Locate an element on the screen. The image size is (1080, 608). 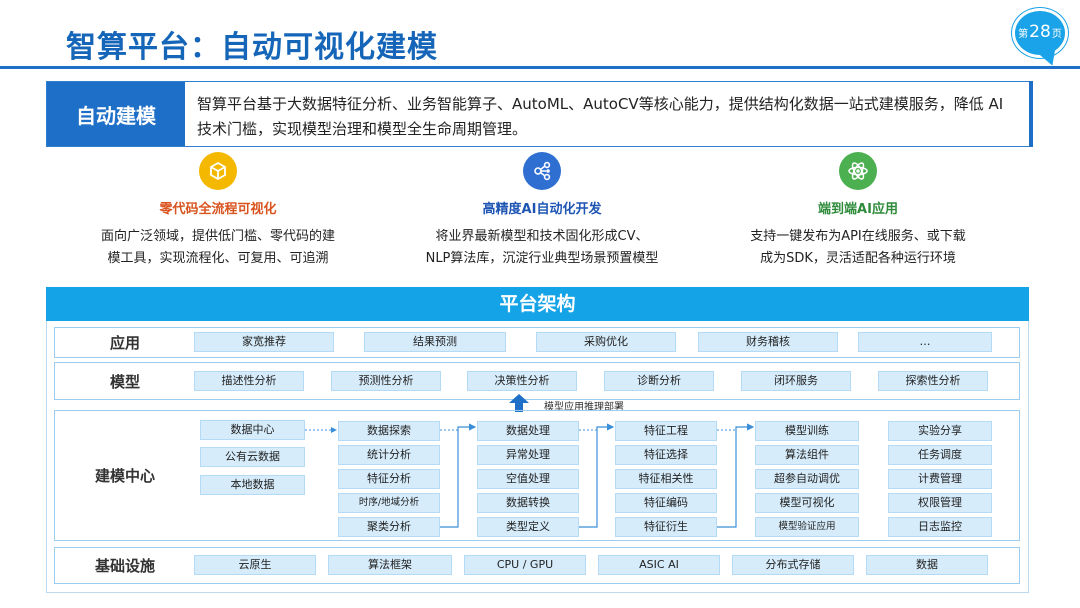
model-item: 预测性分析 is located at coordinates (386, 381).